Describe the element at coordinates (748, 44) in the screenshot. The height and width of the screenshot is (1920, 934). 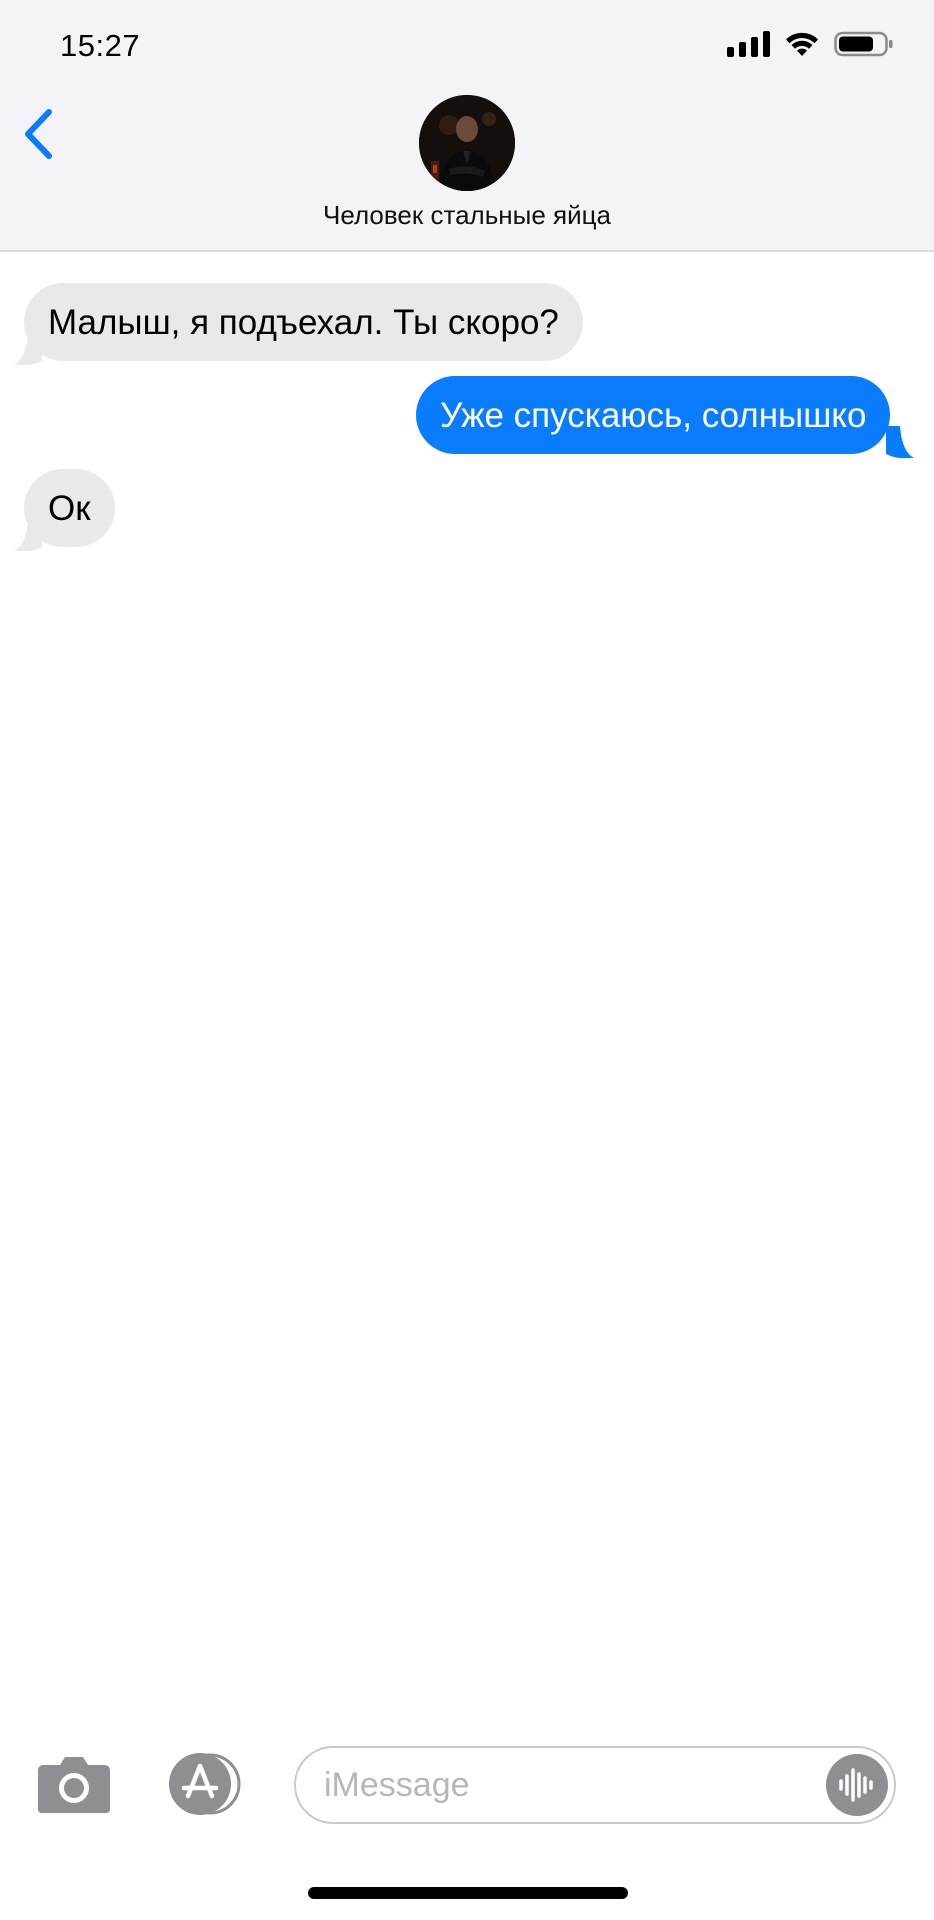
I see `signal-icon` at that location.